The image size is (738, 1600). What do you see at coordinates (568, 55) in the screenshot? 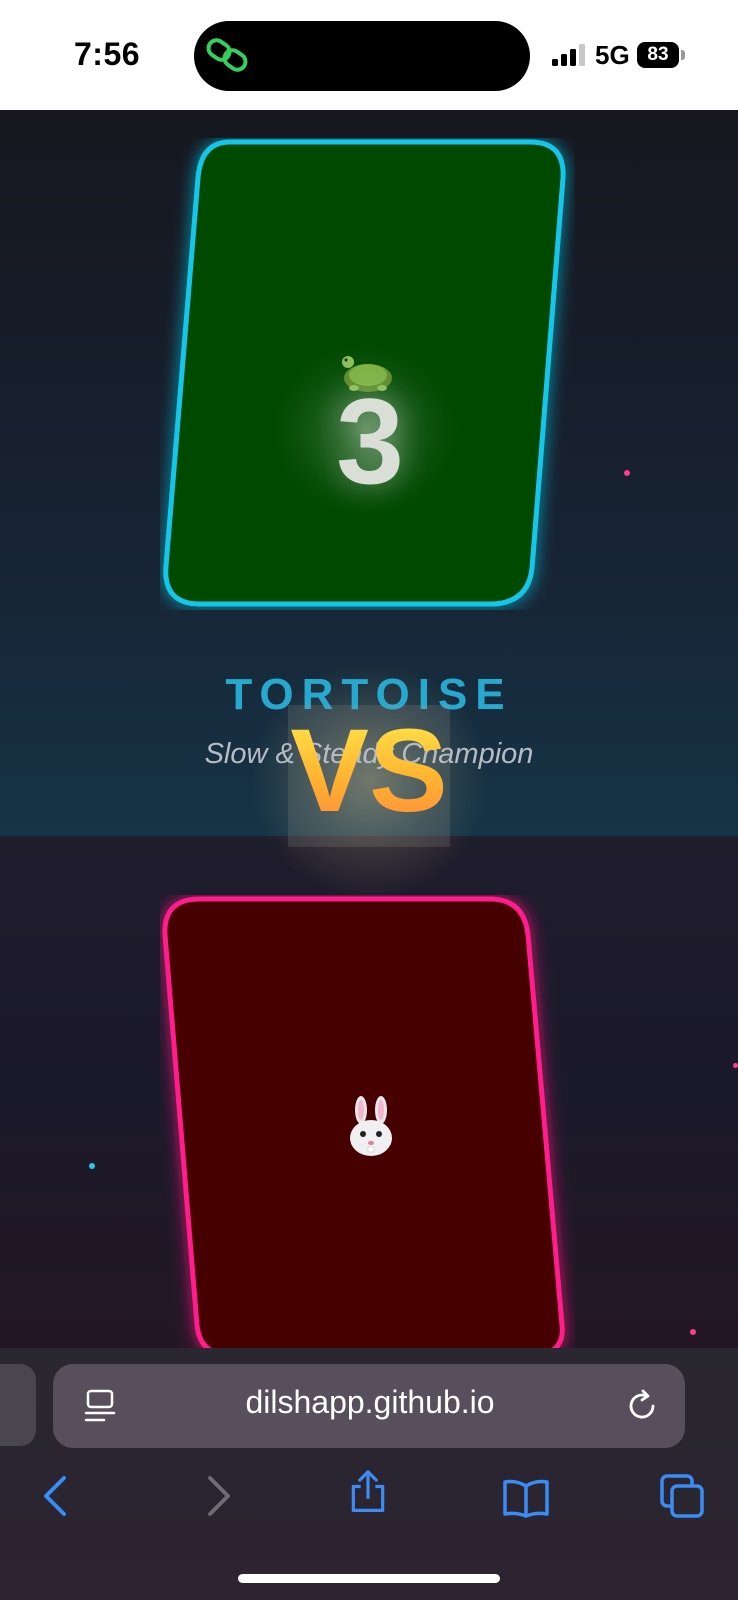
I see `signal-icon` at bounding box center [568, 55].